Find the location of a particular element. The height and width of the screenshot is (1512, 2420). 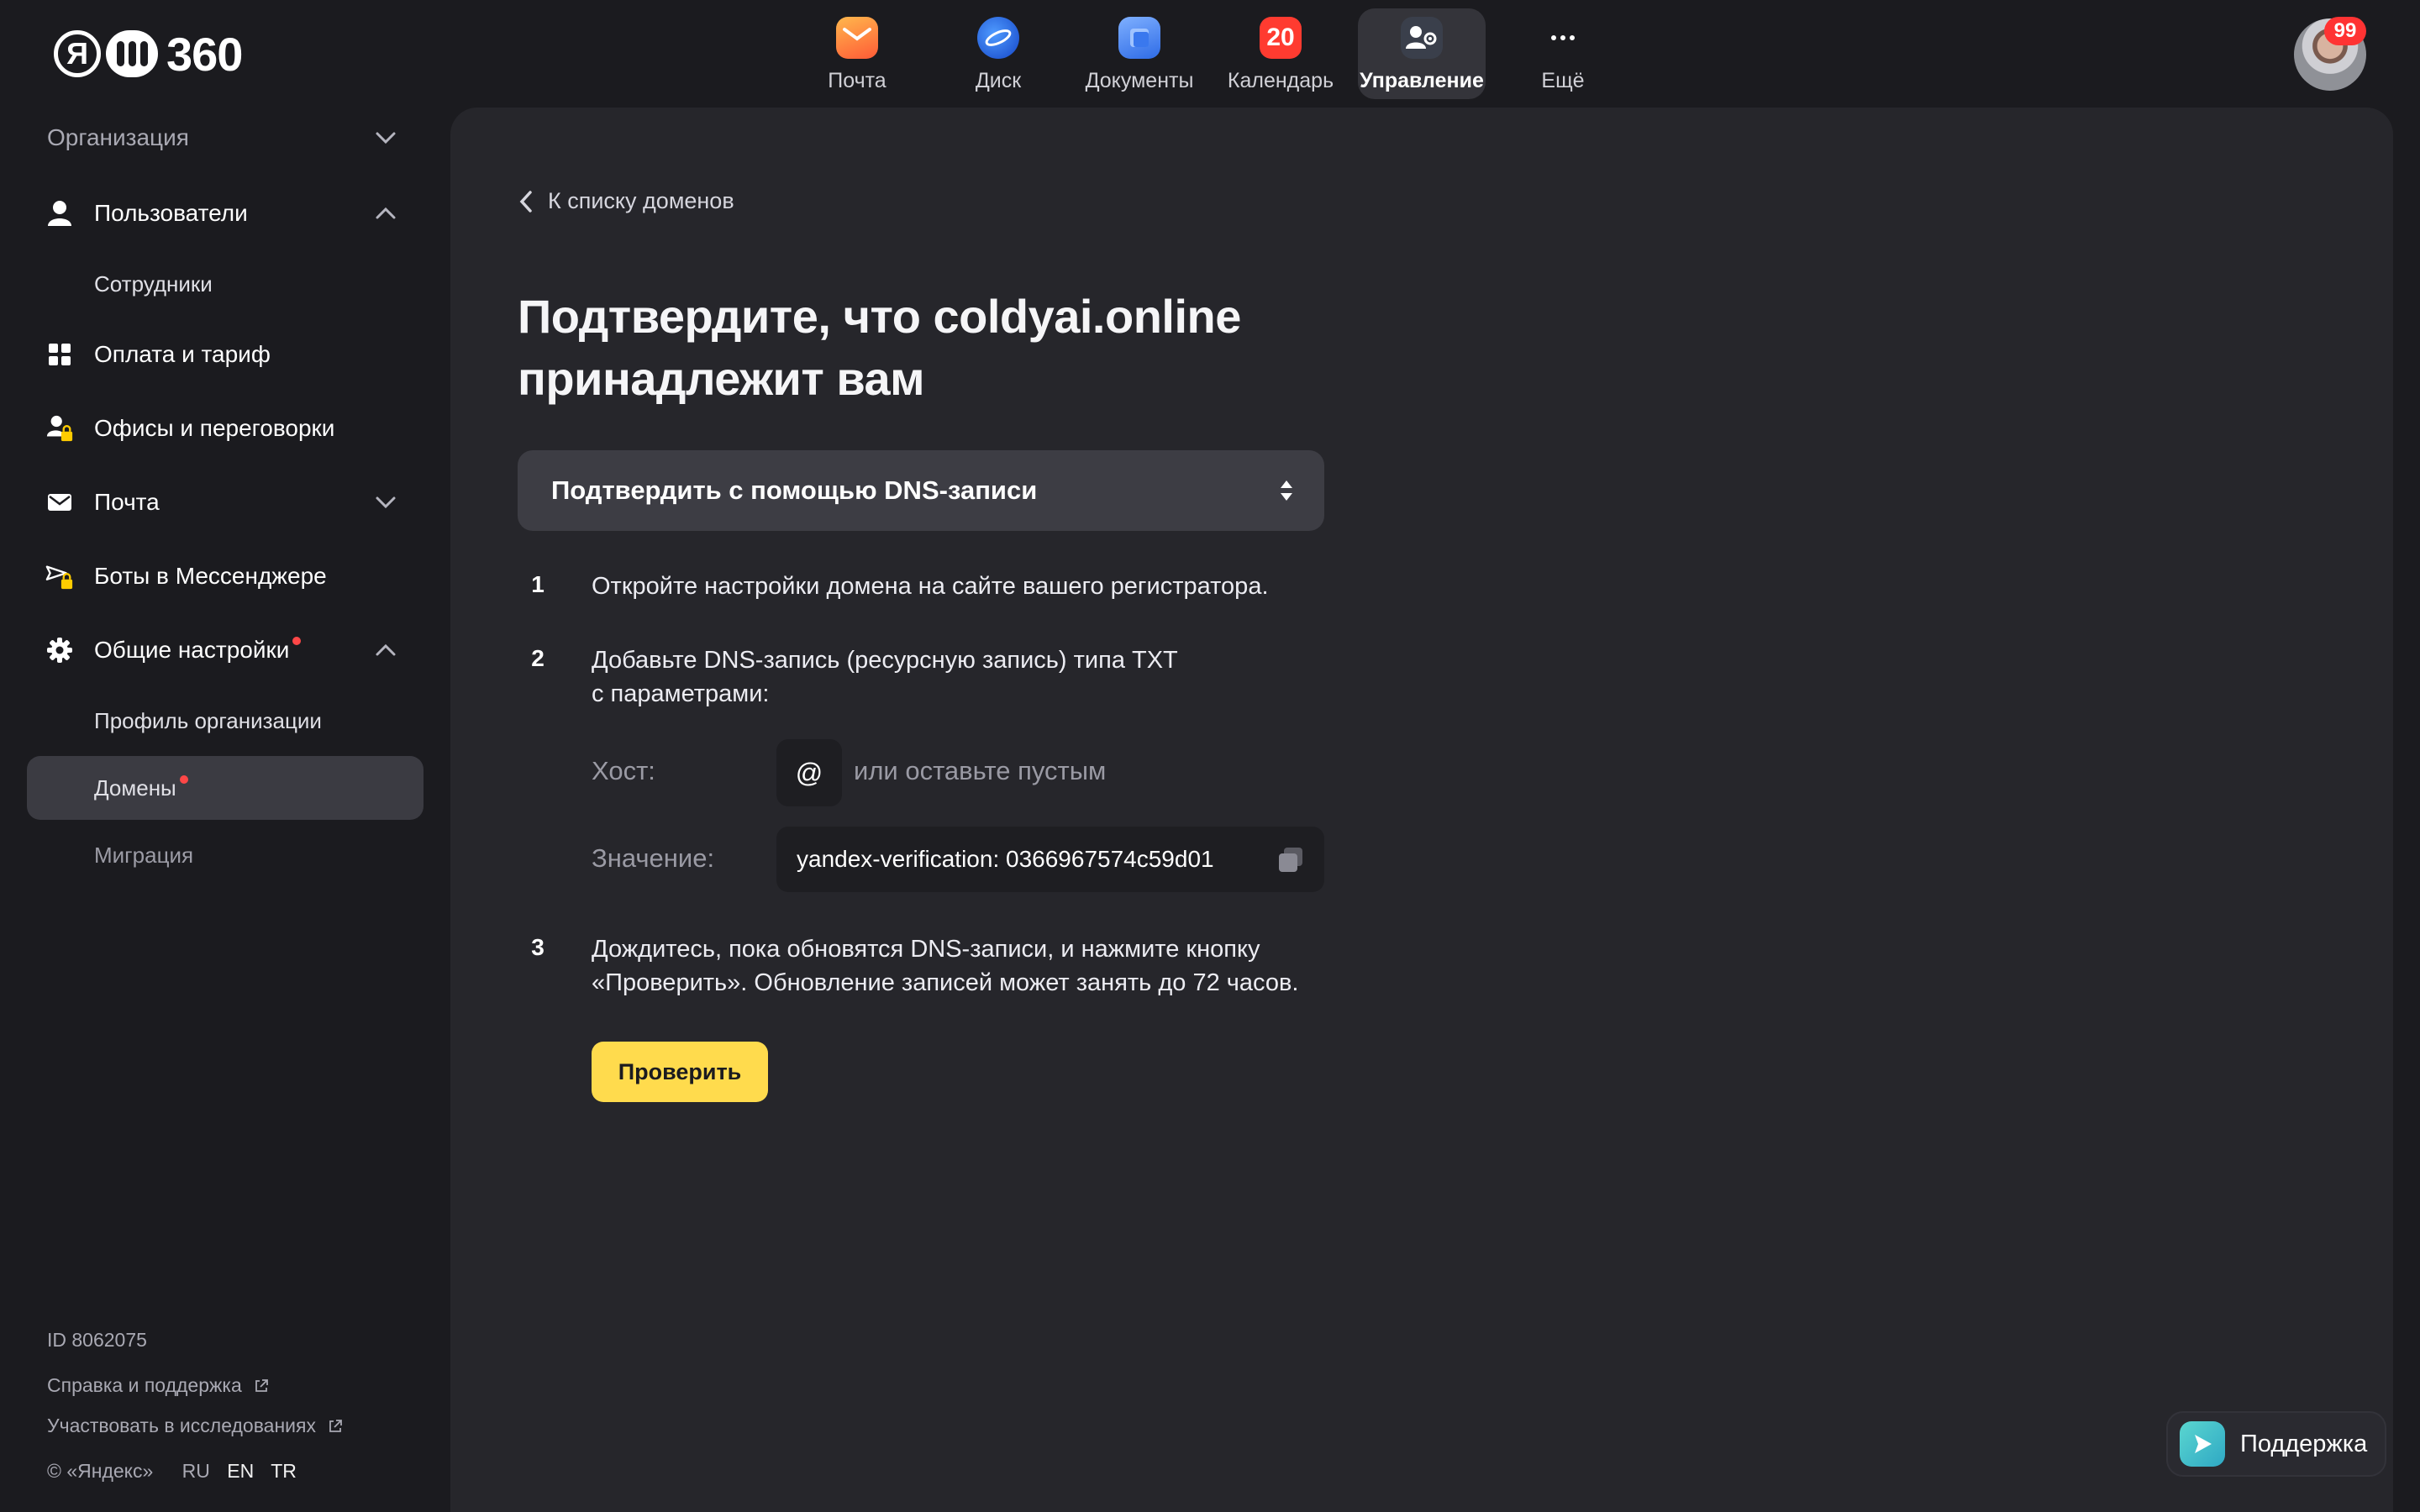

notification-badge: 99 is located at coordinates (2345, 31).